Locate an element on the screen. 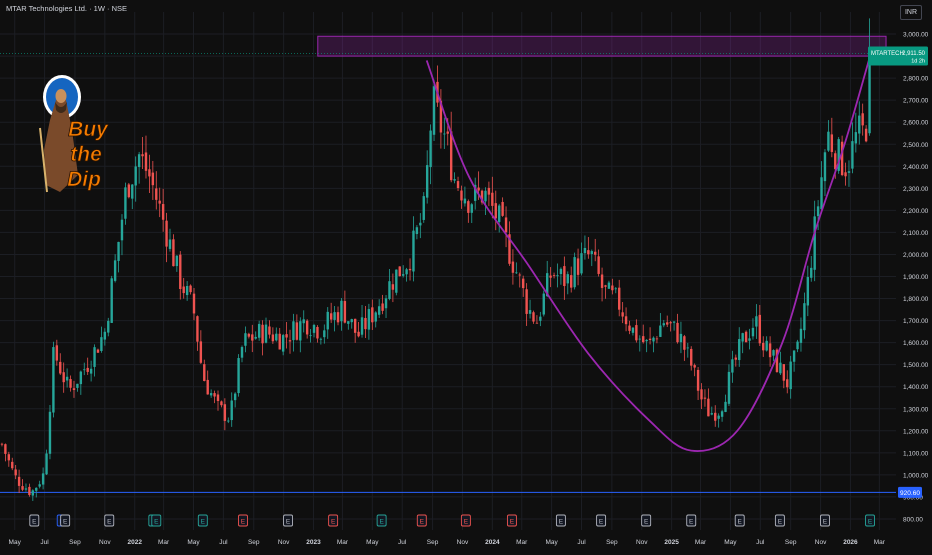  price-tag-symbol: MTARTECH is located at coordinates (887, 54).